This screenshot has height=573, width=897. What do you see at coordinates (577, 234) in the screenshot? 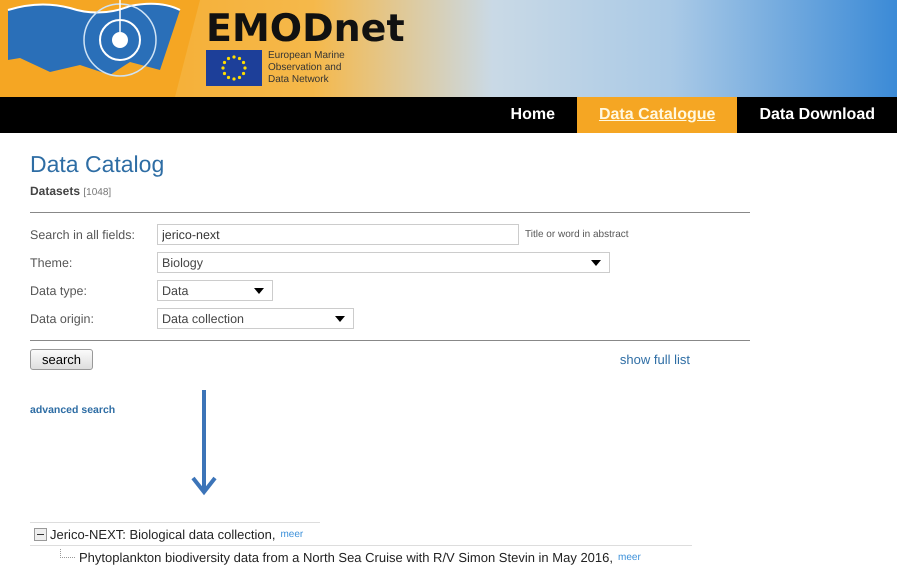
I see `field-hint: Title or word in abstract` at bounding box center [577, 234].